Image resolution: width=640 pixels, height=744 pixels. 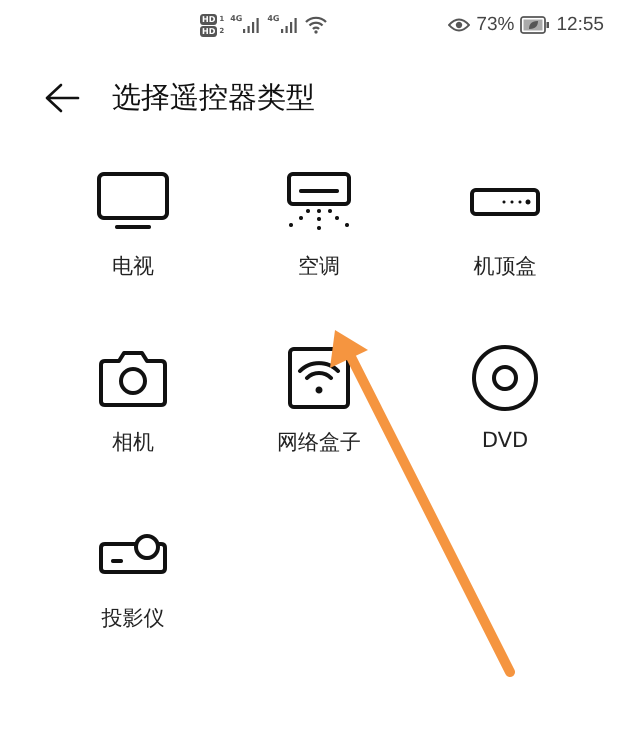 What do you see at coordinates (495, 25) in the screenshot?
I see `battery-percent: 73%` at bounding box center [495, 25].